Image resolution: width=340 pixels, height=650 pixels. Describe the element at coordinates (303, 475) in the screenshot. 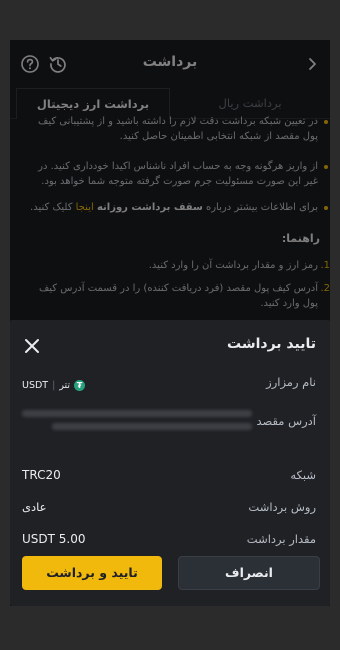

I see `network-label: شبکه` at that location.